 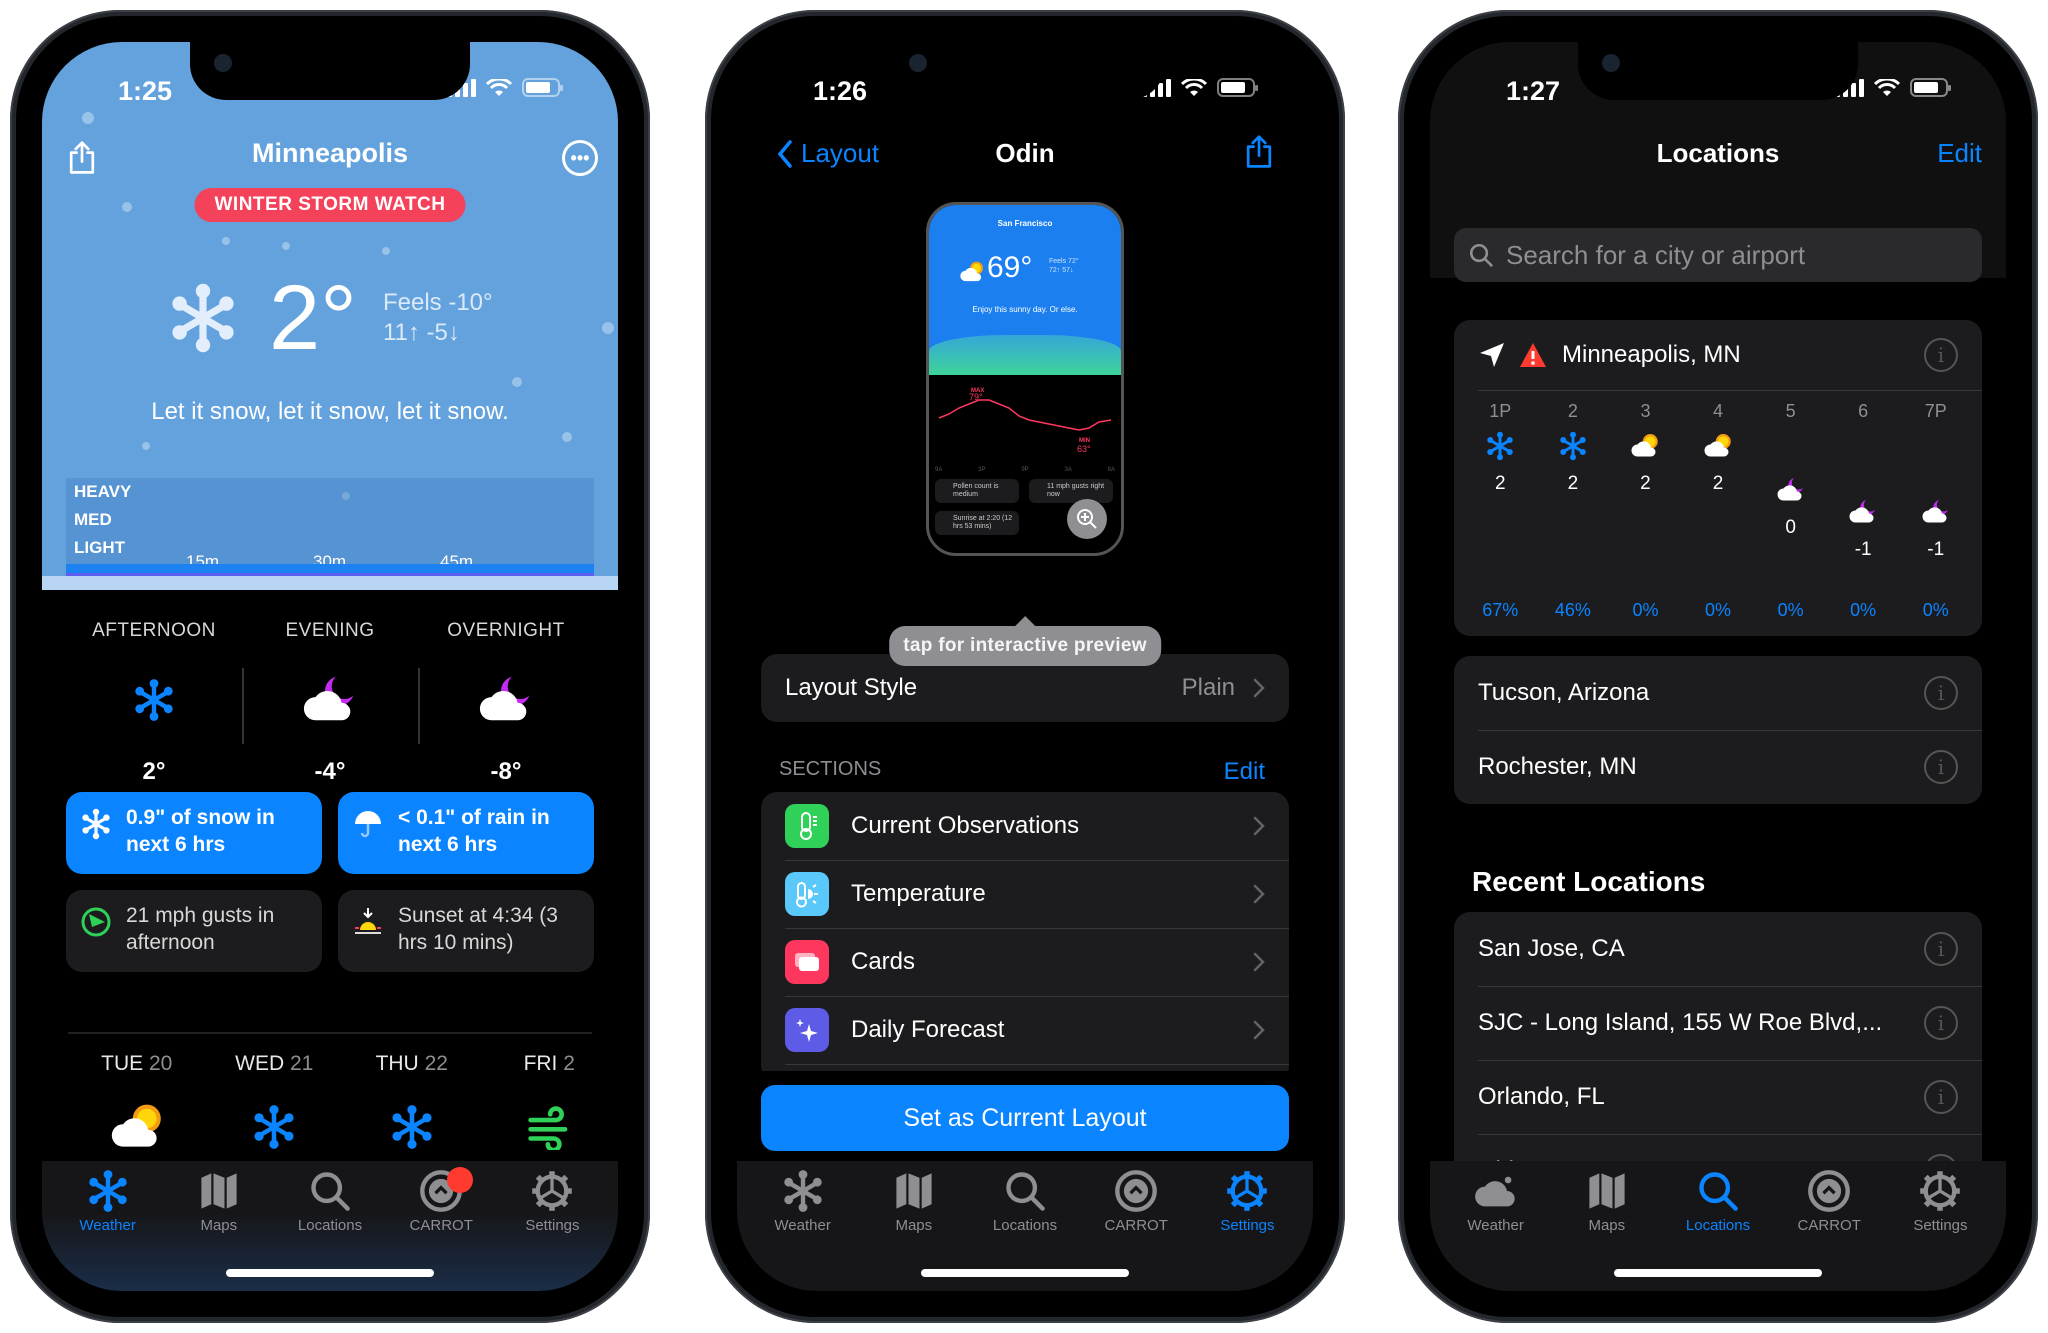 What do you see at coordinates (506, 703) in the screenshot?
I see `period-overnight: OVERNIGHT -8°` at bounding box center [506, 703].